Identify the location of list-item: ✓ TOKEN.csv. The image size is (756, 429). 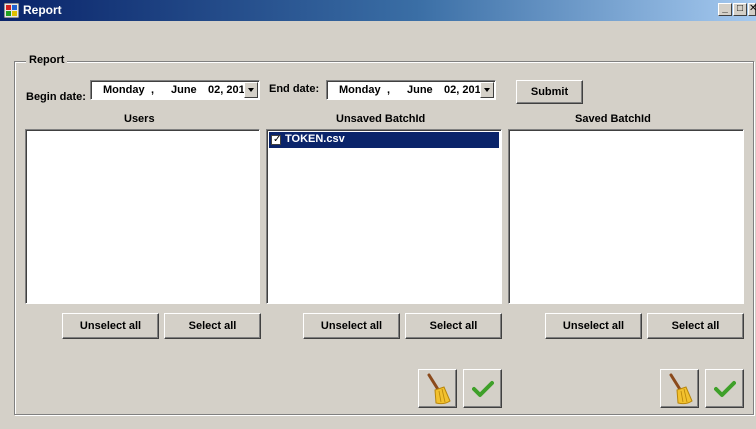
(384, 140).